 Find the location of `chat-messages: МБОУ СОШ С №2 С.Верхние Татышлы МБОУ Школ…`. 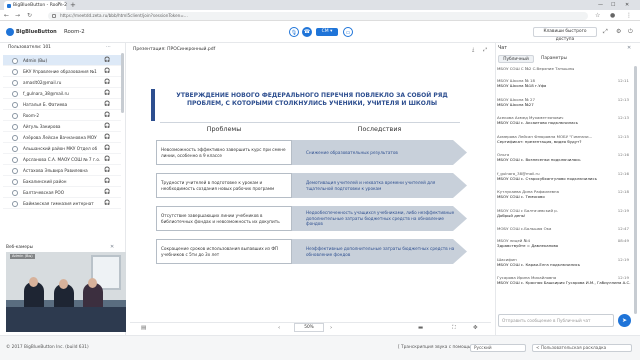

chat-messages: МБОУ СОШ С №2 С.Верхние Татышлы МБОУ Школ… is located at coordinates (565, 188).